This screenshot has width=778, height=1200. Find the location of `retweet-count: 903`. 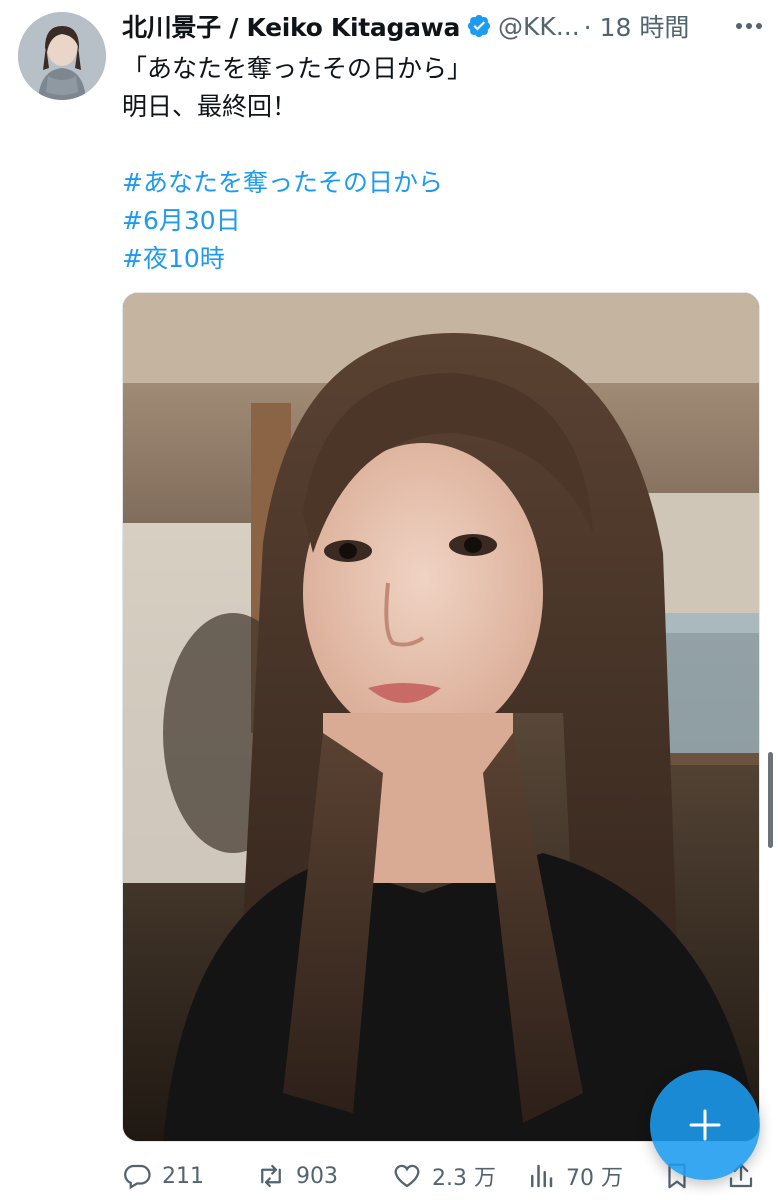

retweet-count: 903 is located at coordinates (317, 1176).